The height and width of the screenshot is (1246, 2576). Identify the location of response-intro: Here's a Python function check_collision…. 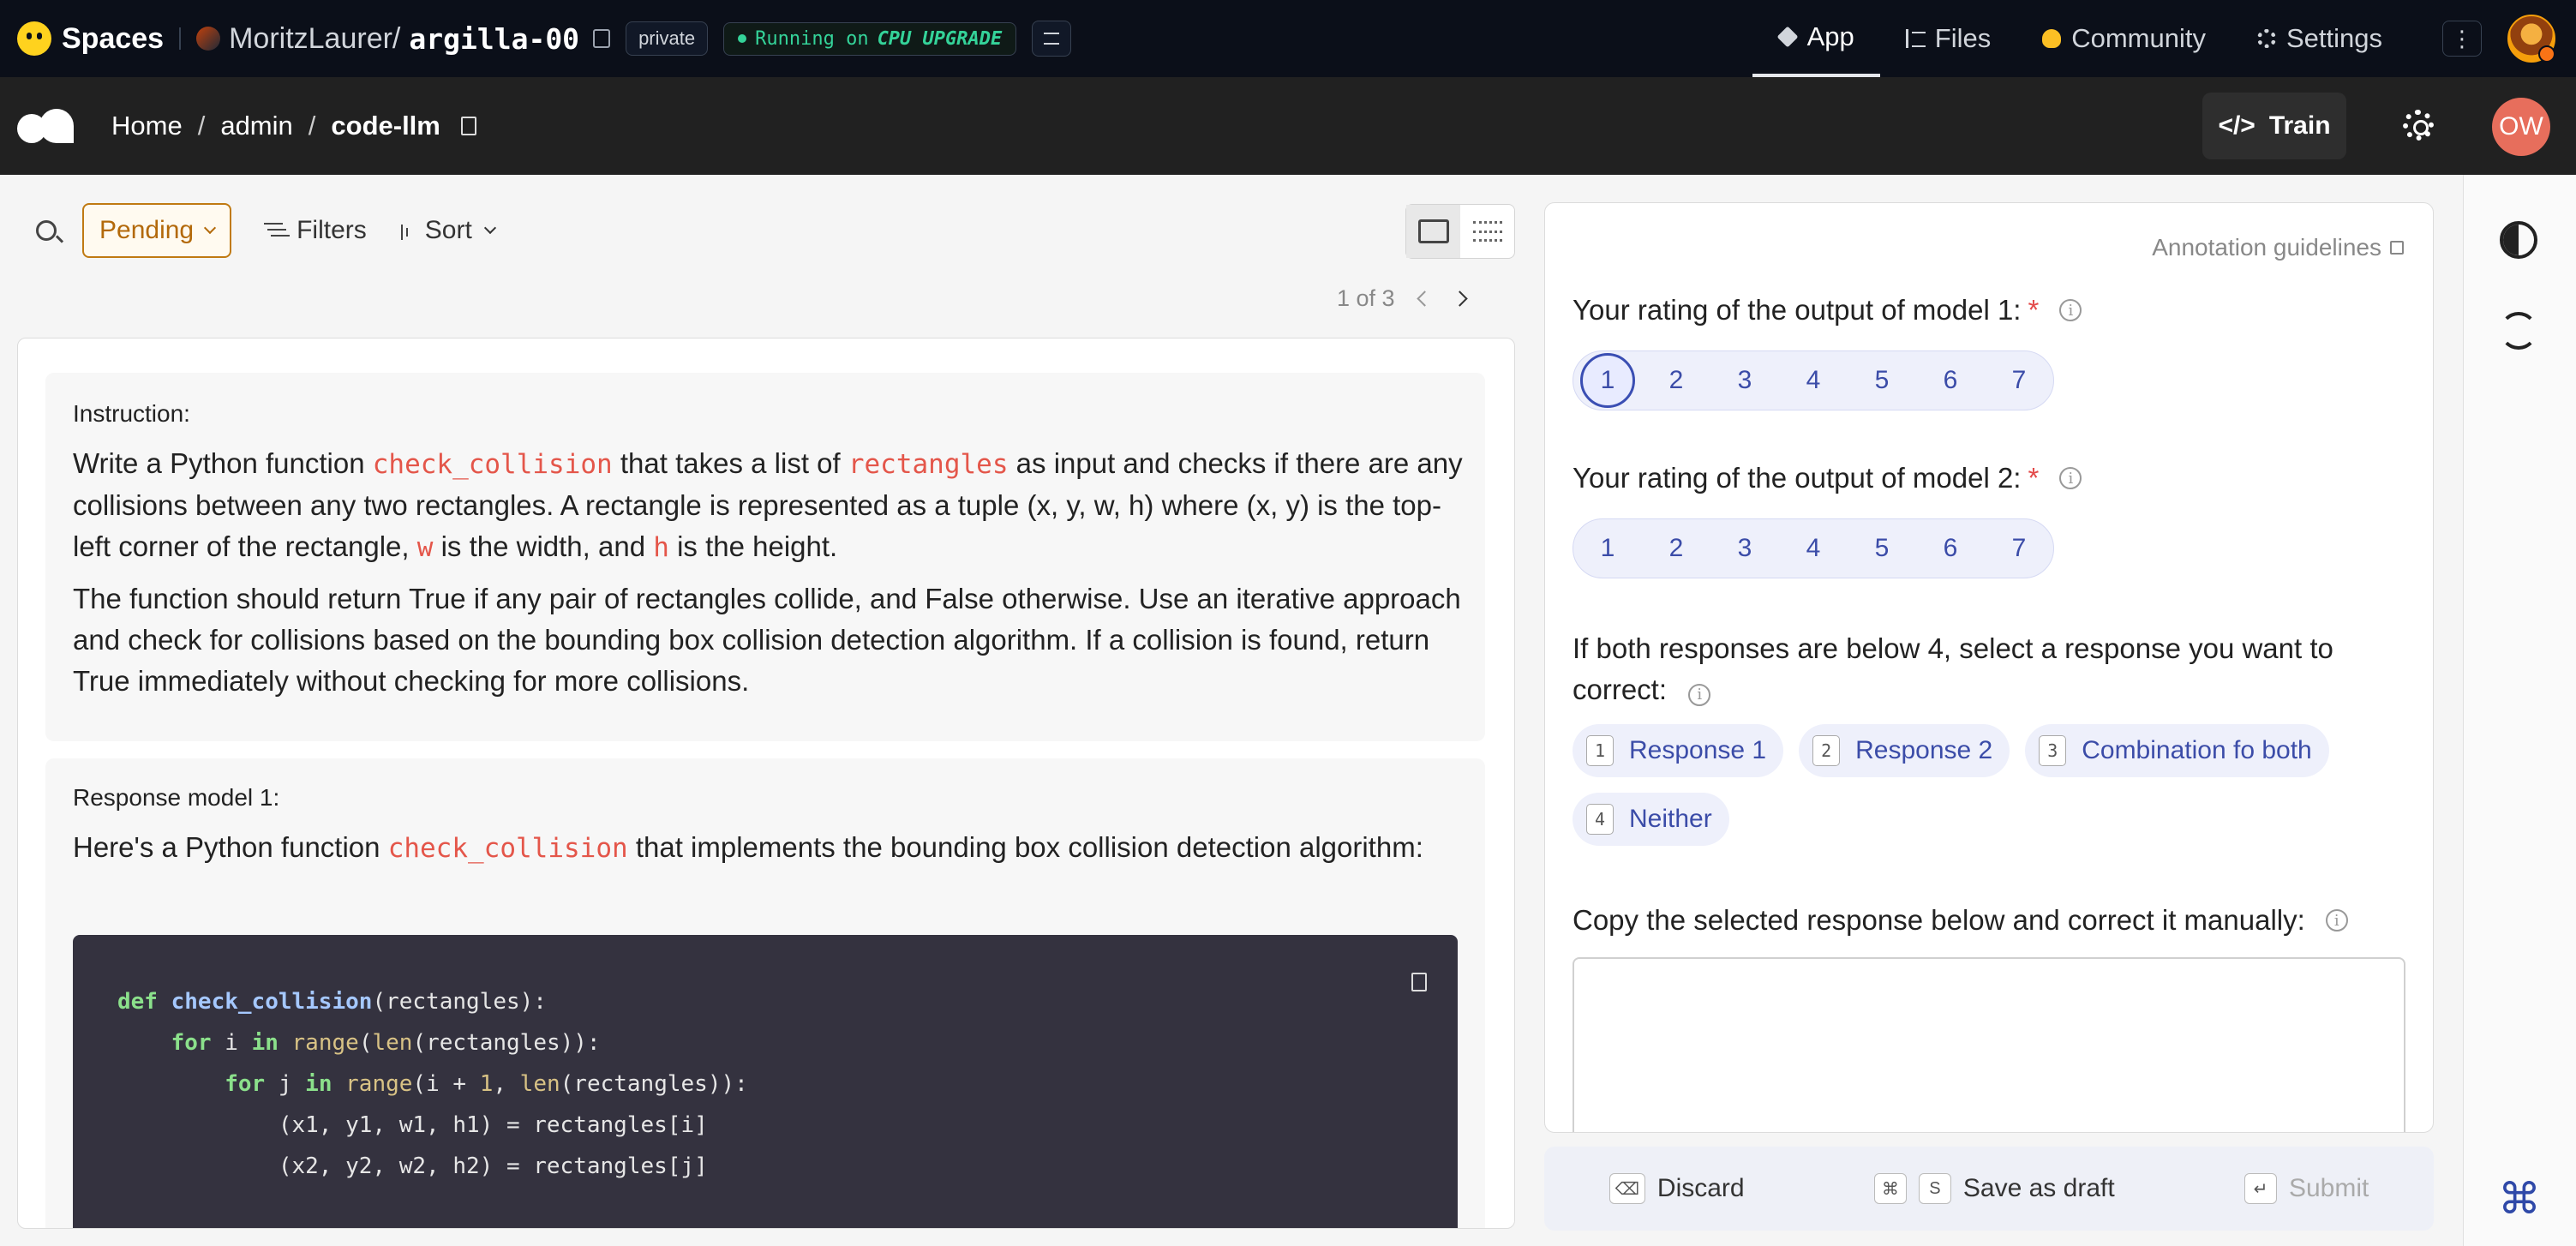
(775, 848).